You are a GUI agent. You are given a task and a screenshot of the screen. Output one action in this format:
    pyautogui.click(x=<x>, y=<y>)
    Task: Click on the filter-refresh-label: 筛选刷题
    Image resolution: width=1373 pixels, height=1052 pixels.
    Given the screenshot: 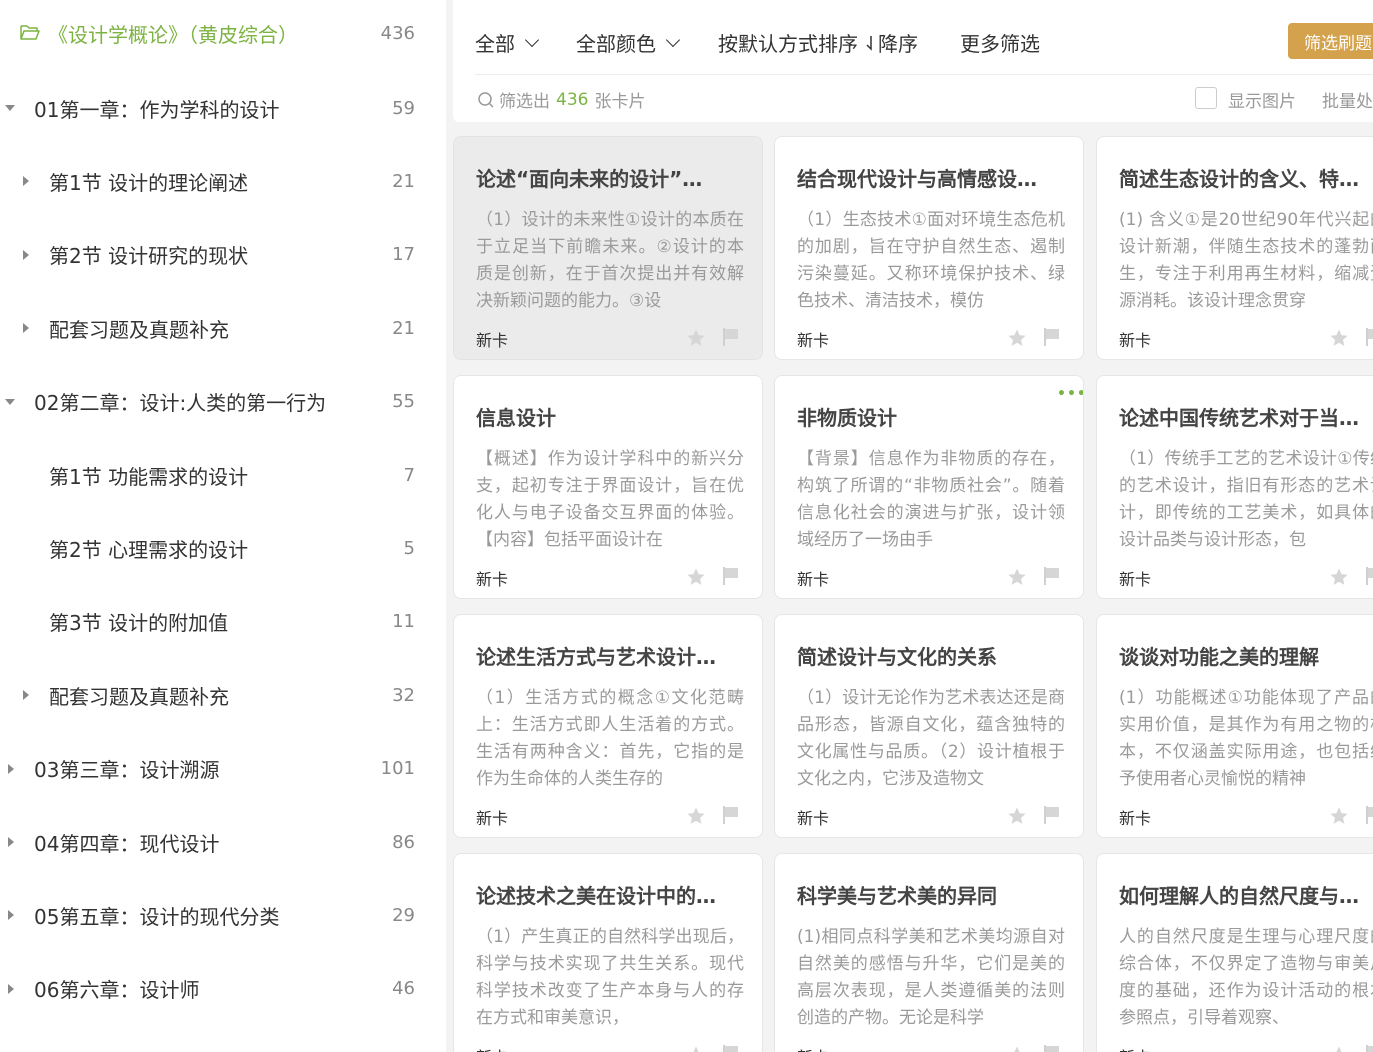 What is the action you would take?
    pyautogui.click(x=1338, y=43)
    